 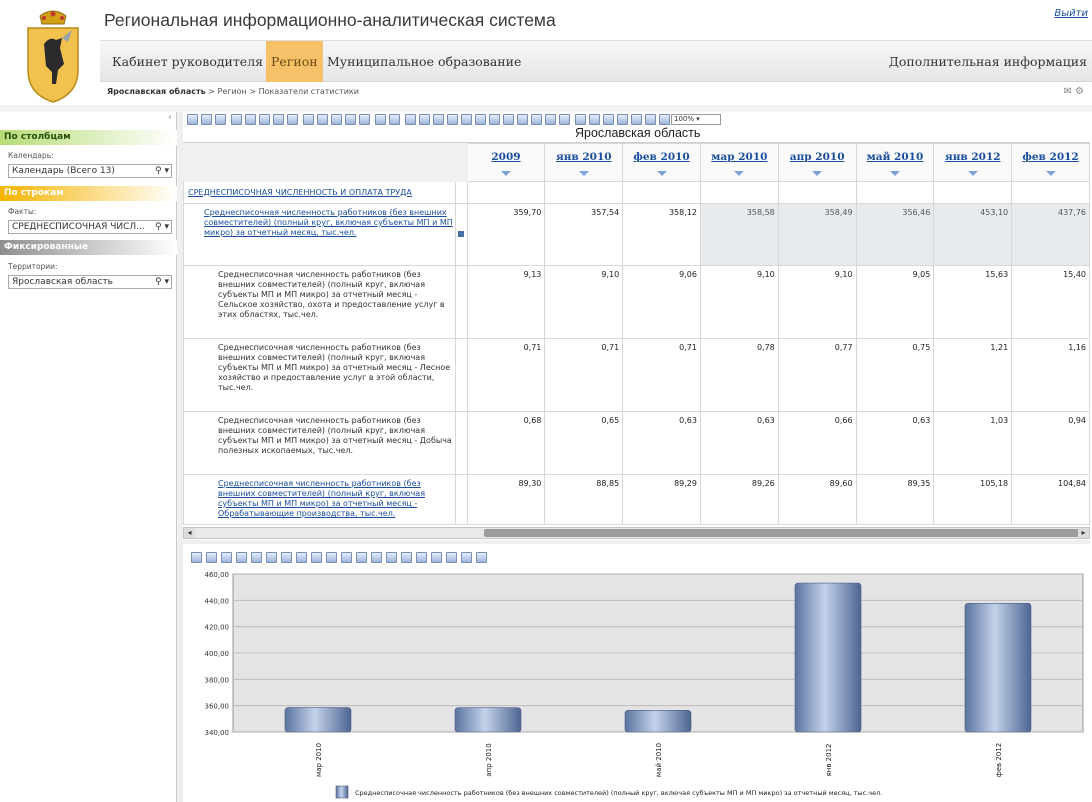 I want to click on fixed-section-header: Фиксированные, so click(x=88, y=247).